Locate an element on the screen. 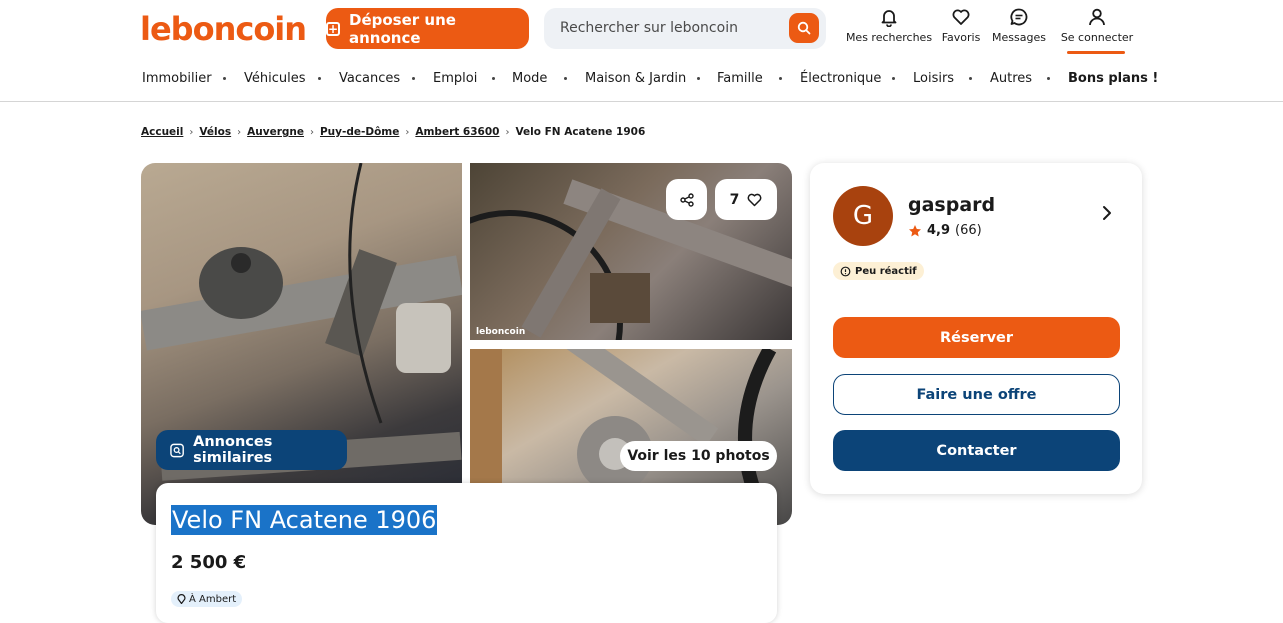  post-ad-button: + Déposer une annonce is located at coordinates (427, 28).